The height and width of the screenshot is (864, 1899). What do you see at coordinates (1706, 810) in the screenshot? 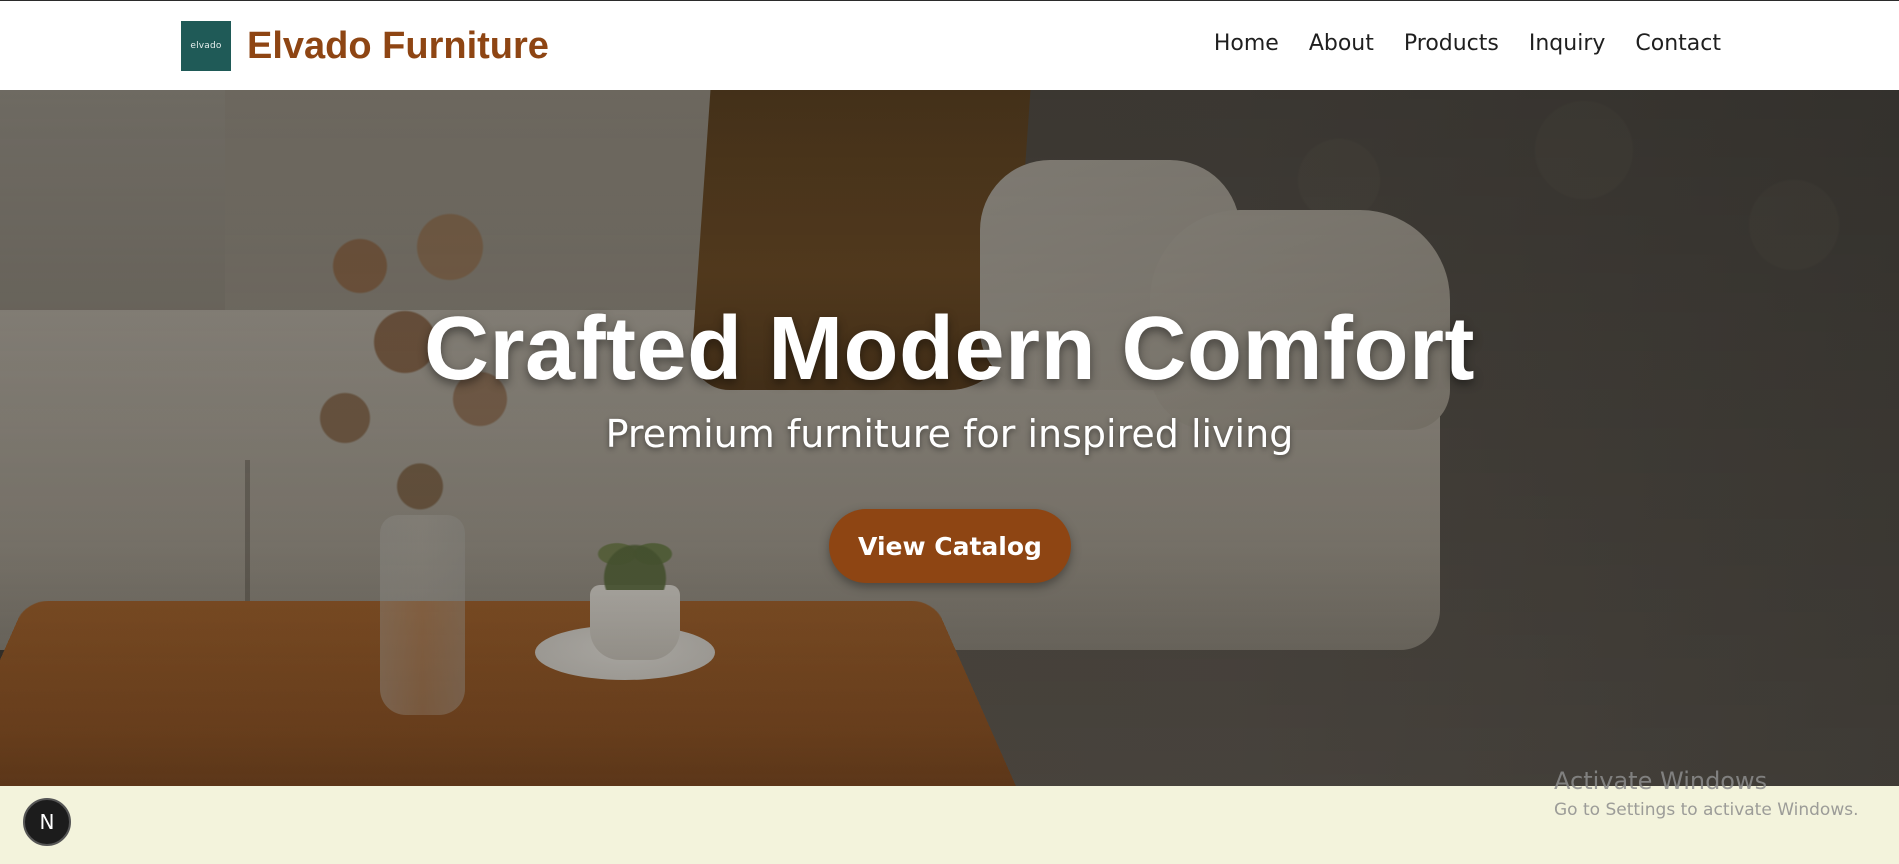
I see `activate-windows-subtitle: Go to Settings to activate Windows.` at bounding box center [1706, 810].